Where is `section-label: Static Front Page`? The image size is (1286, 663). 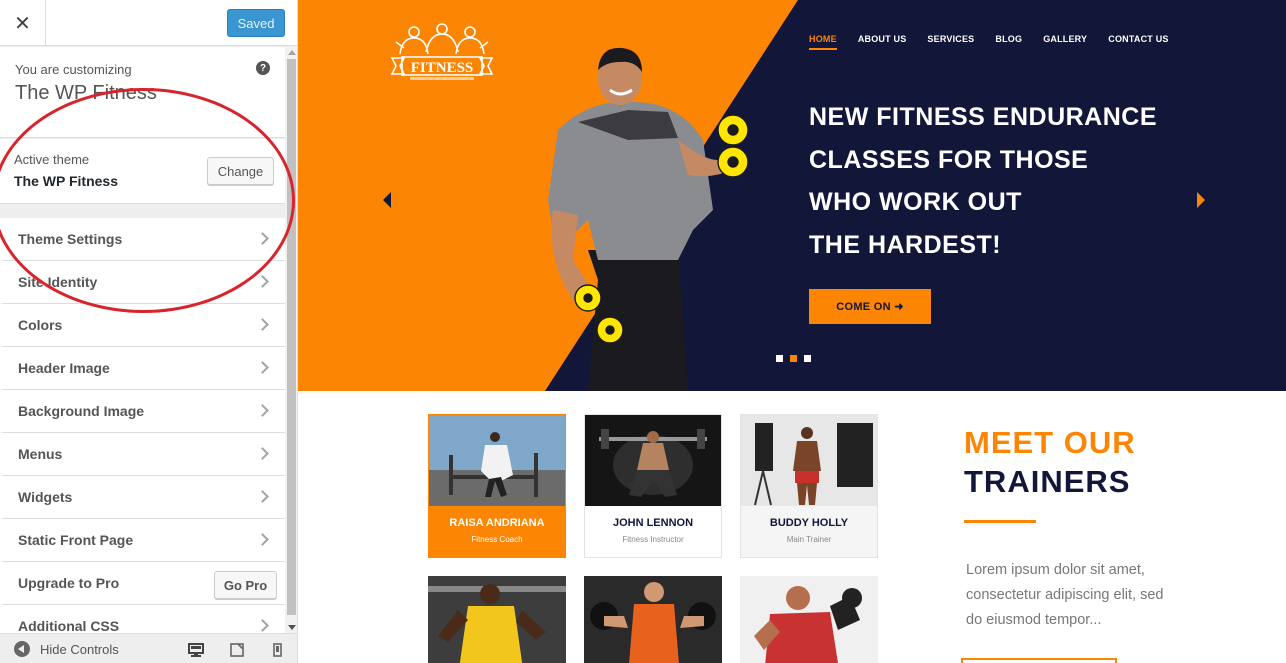 section-label: Static Front Page is located at coordinates (76, 540).